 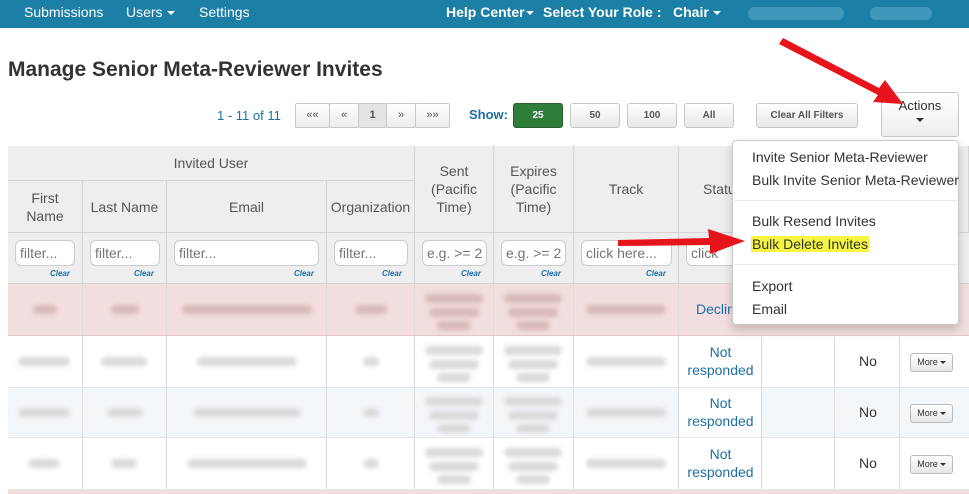 What do you see at coordinates (840, 157) in the screenshot?
I see `menu-item-invite: Invite Senior Meta-Reviewer` at bounding box center [840, 157].